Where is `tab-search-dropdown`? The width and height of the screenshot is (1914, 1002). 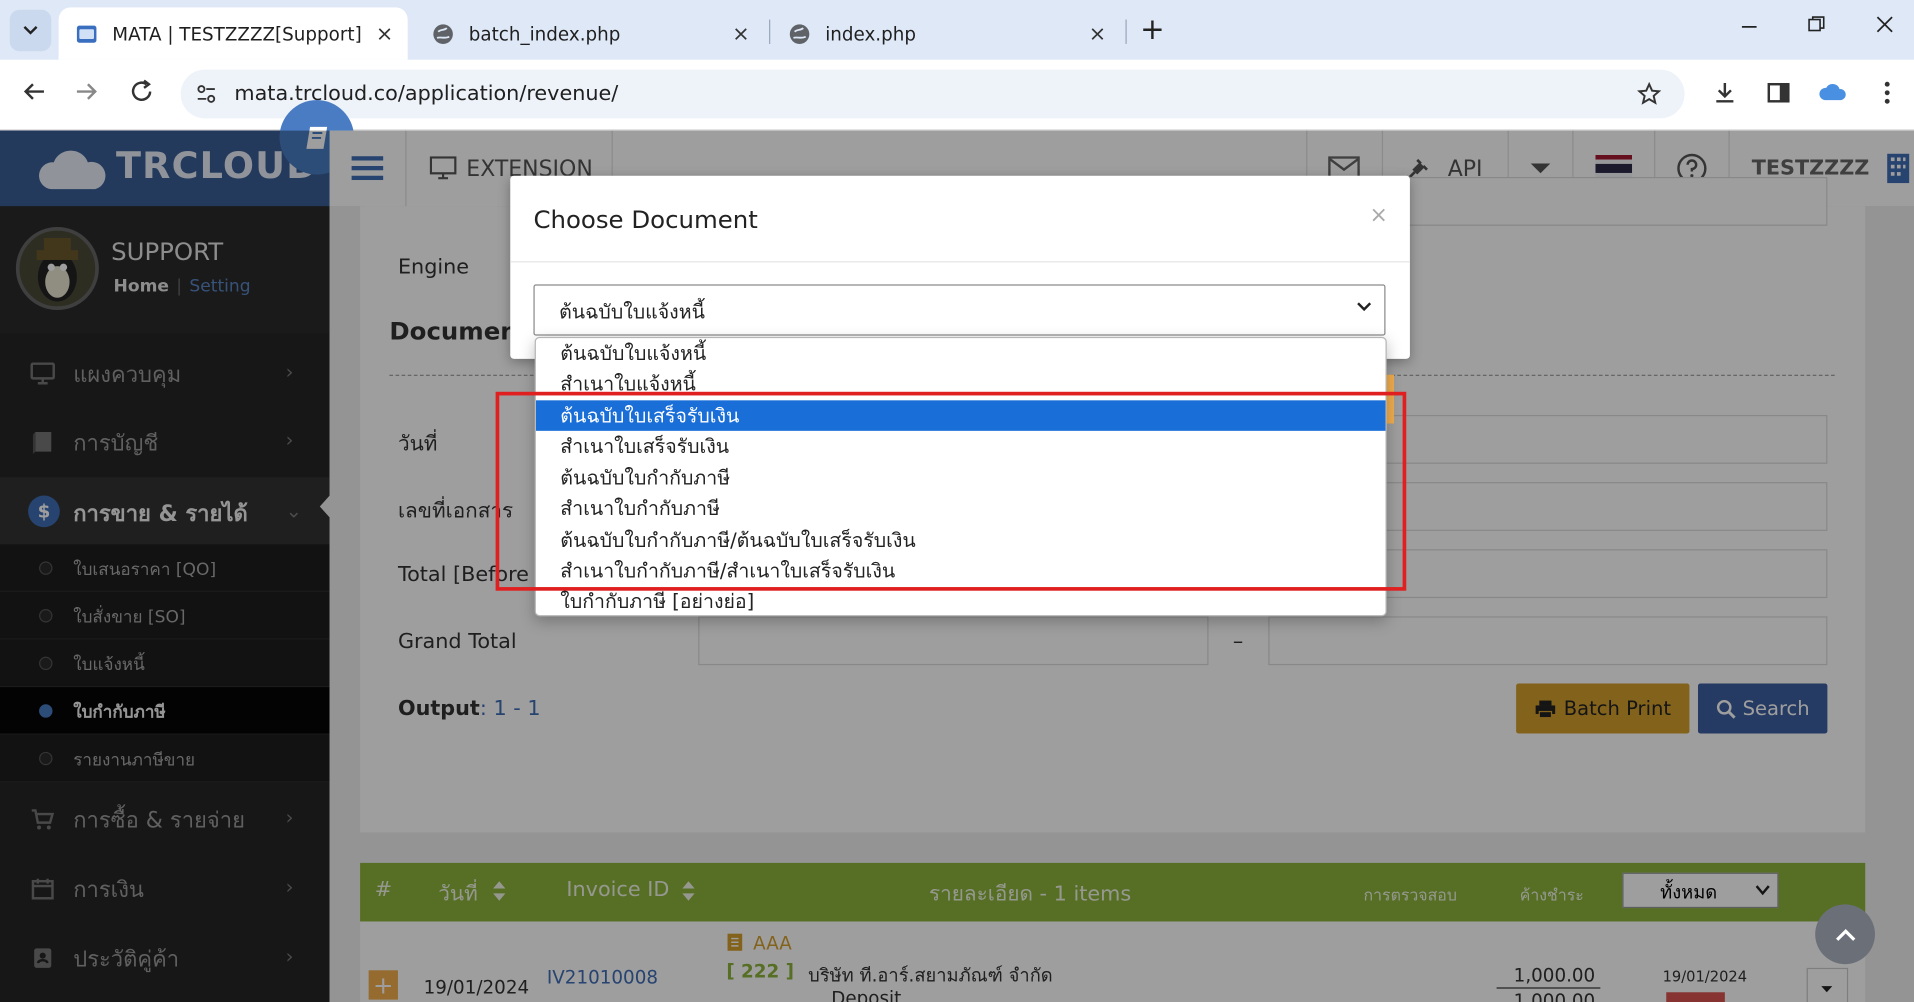
tab-search-dropdown is located at coordinates (30, 30).